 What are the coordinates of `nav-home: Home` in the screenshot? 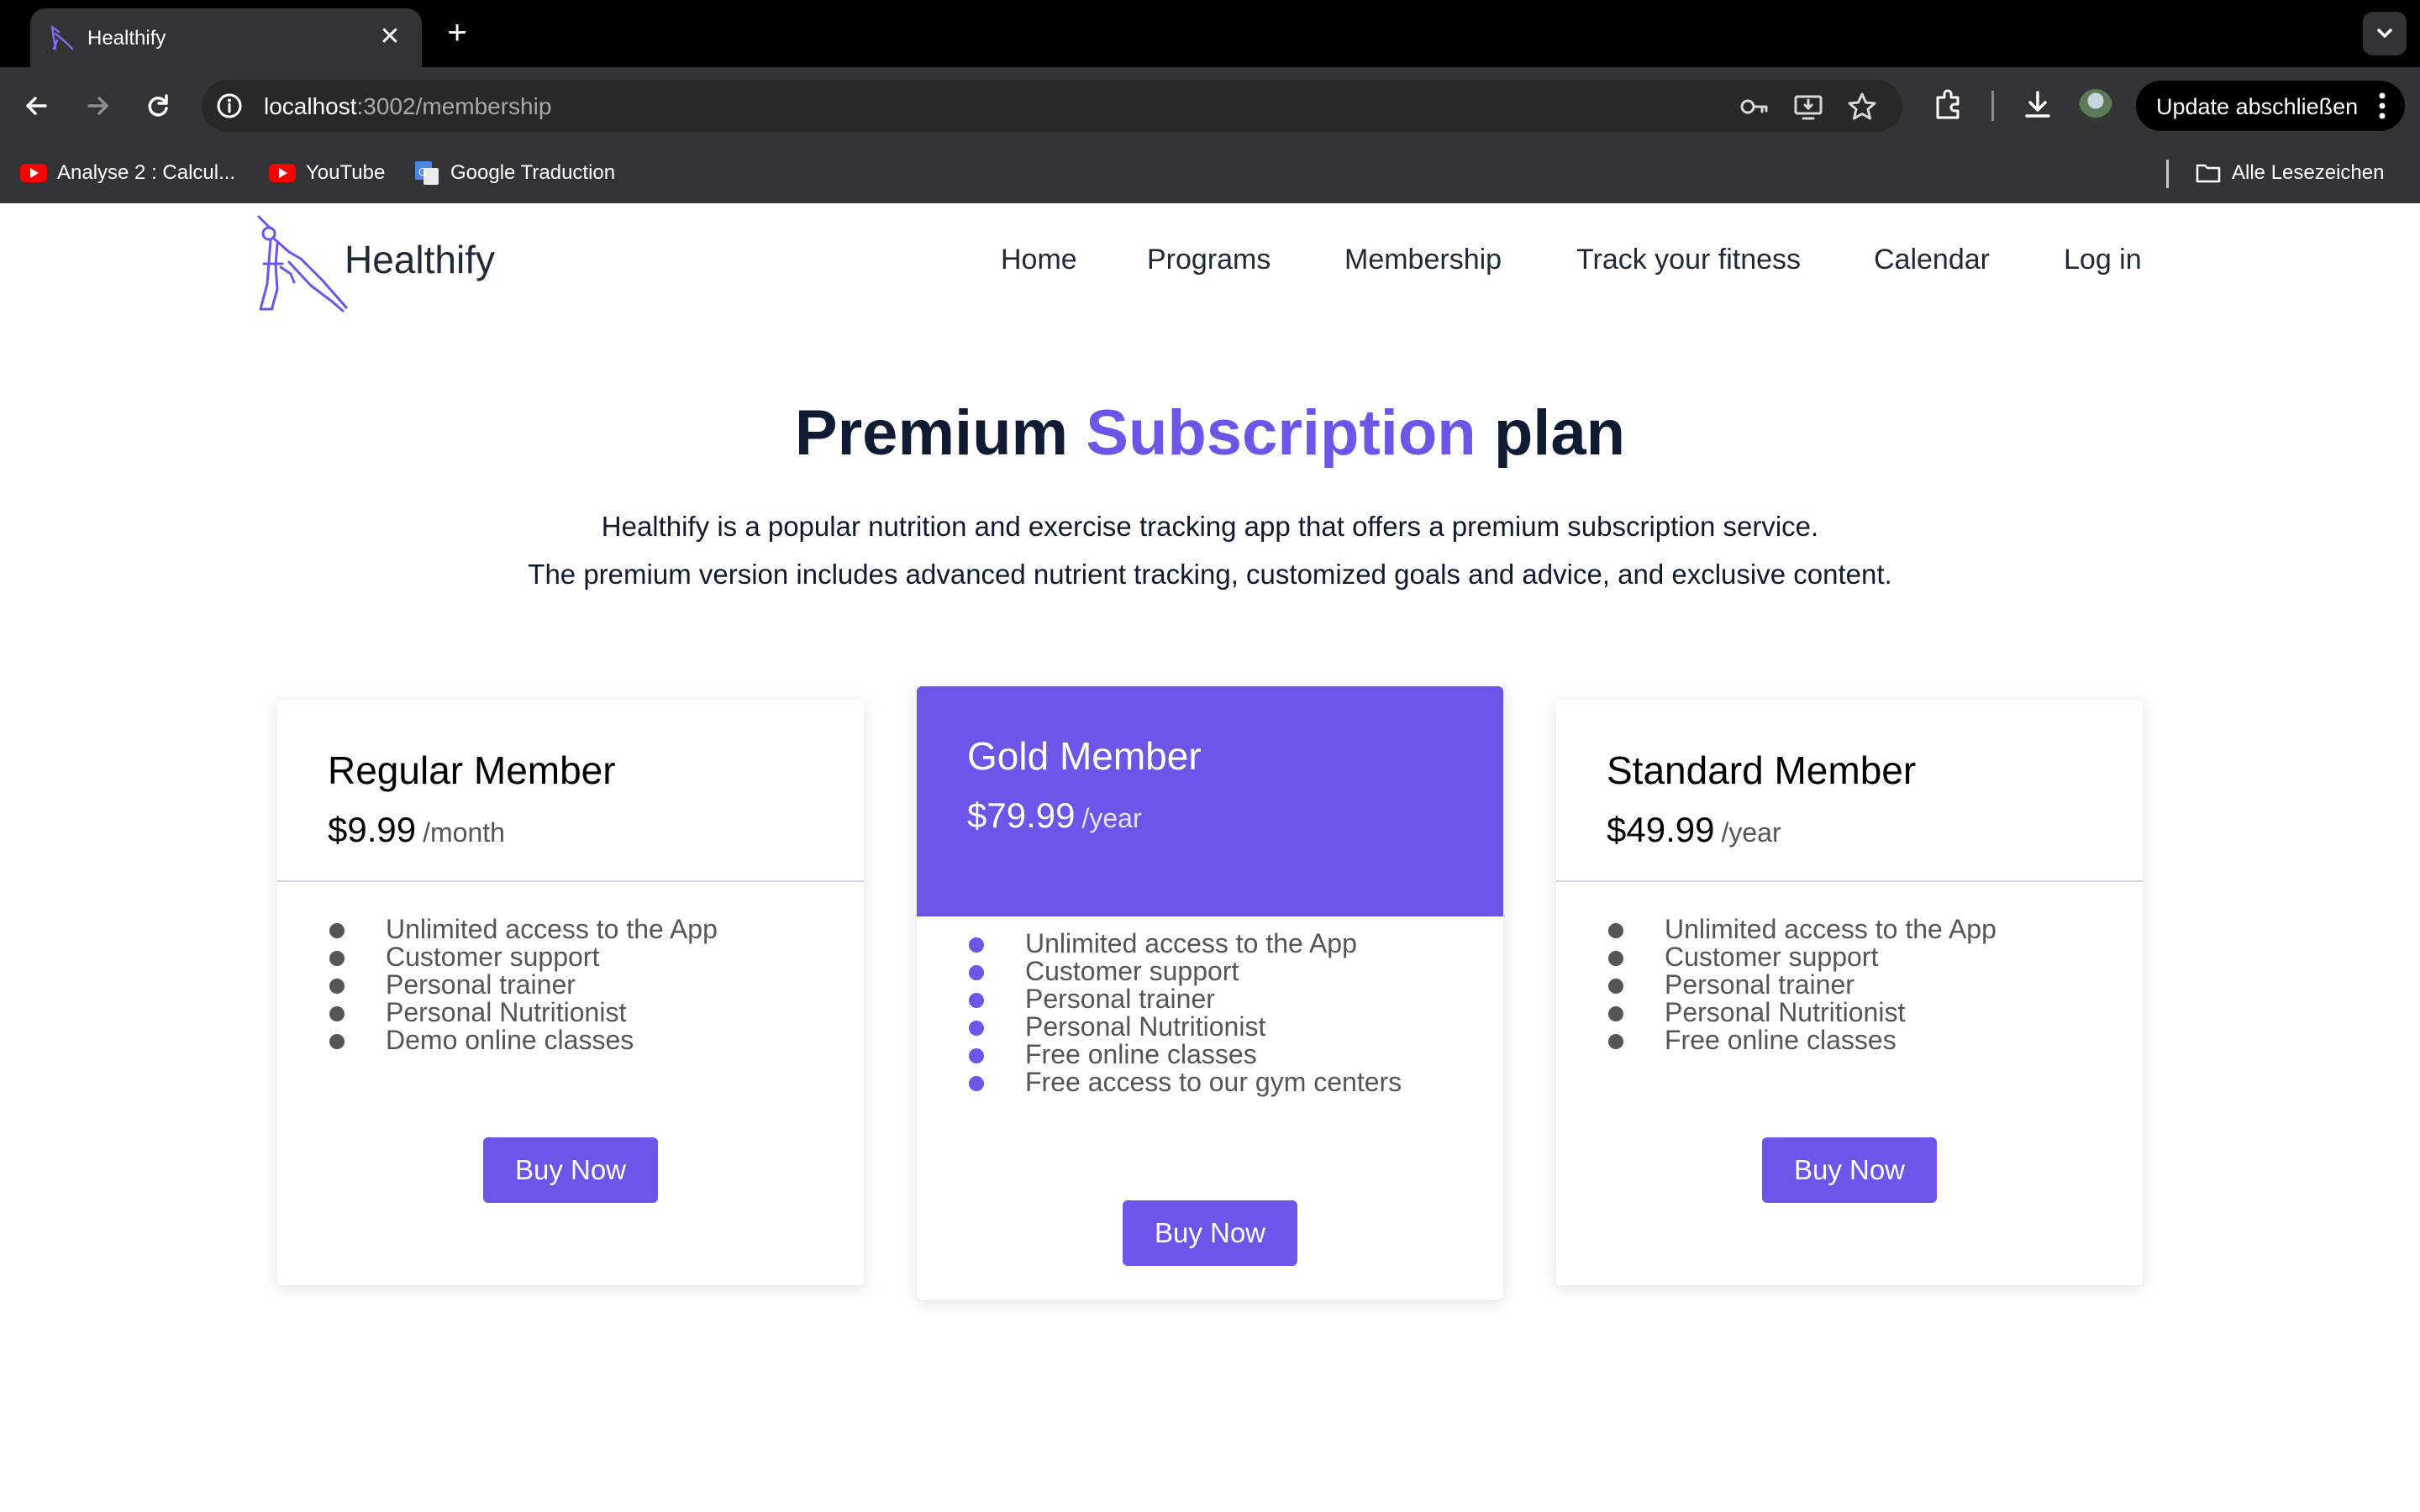 It's located at (1039, 260).